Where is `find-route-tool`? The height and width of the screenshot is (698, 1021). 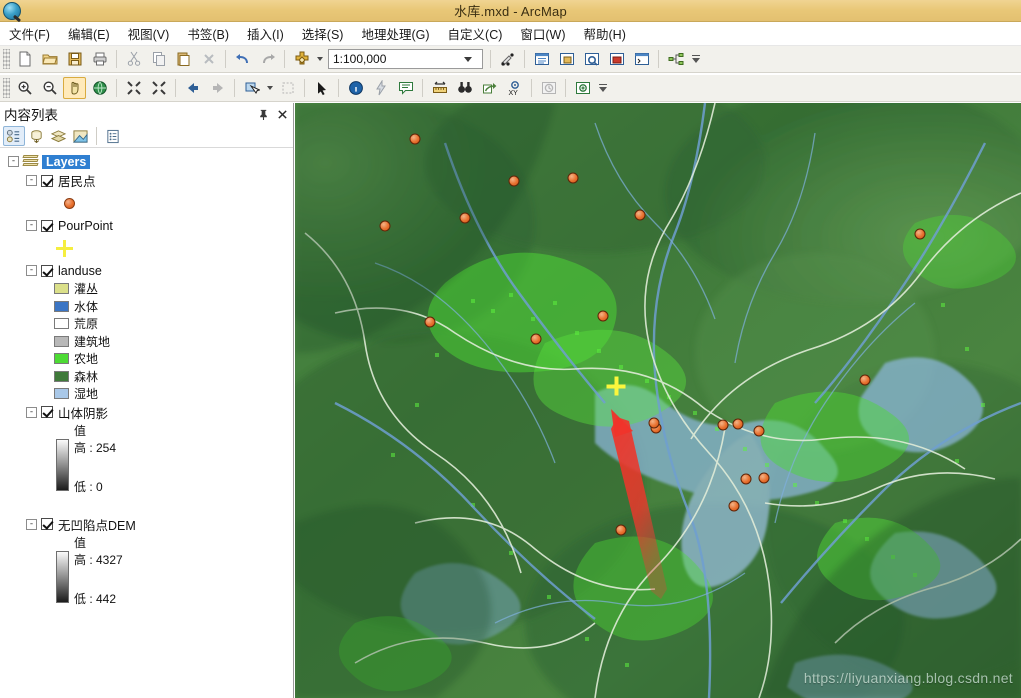 find-route-tool is located at coordinates (489, 88).